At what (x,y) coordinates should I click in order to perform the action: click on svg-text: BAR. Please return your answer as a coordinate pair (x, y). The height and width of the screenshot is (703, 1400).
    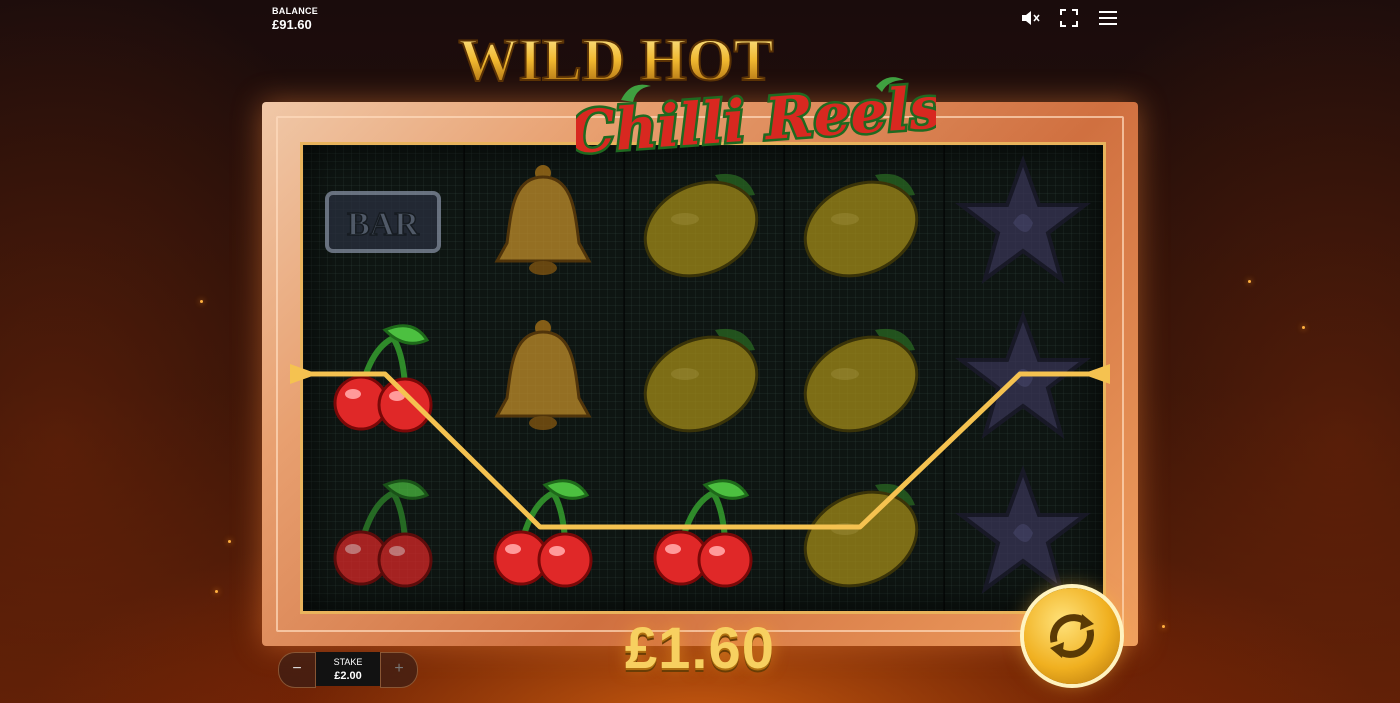
    Looking at the image, I should click on (383, 224).